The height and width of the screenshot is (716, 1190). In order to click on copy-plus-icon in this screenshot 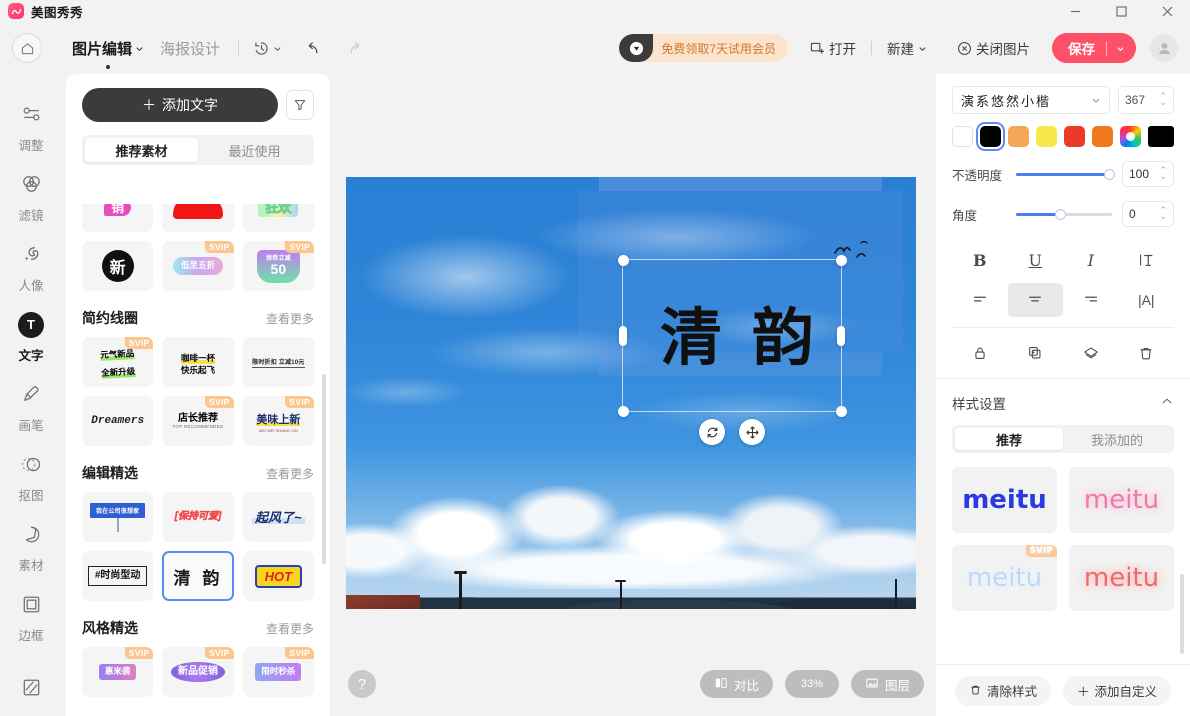, I will do `click(1036, 353)`.